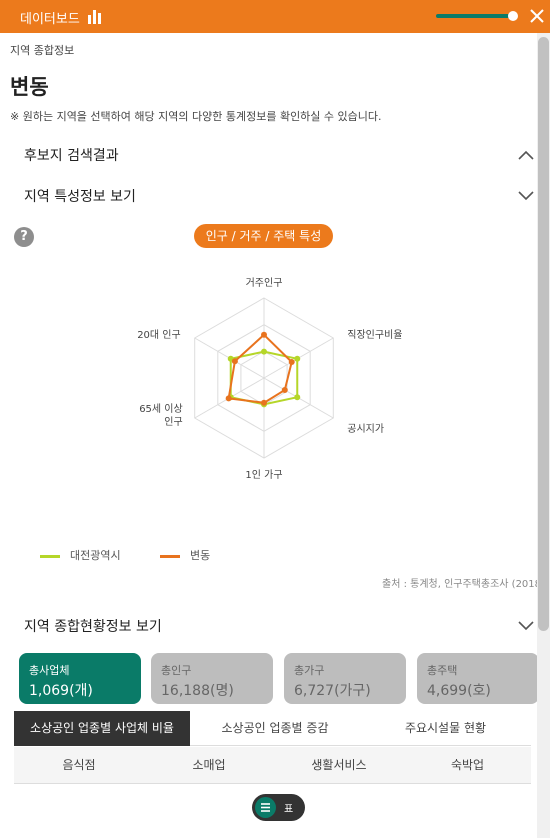  I want to click on chevron-up-icon, so click(526, 155).